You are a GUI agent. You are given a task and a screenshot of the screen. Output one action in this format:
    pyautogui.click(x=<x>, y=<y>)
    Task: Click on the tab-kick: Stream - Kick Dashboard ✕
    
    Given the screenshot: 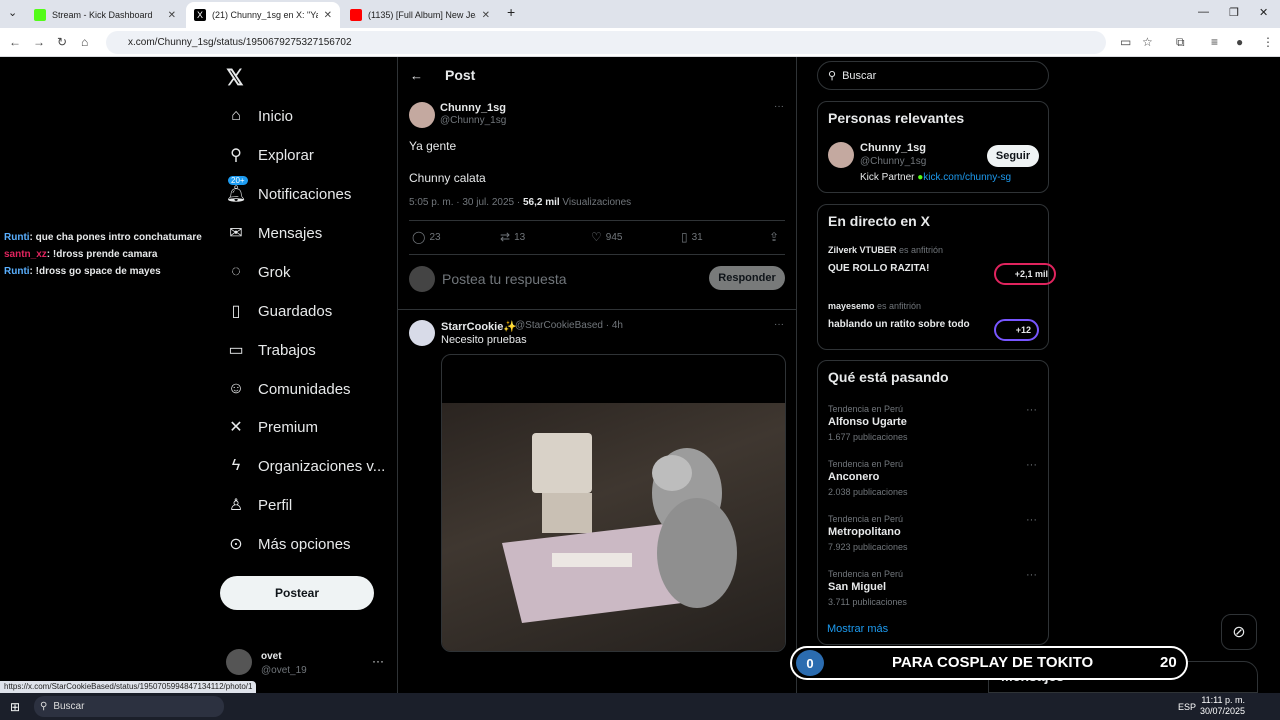 What is the action you would take?
    pyautogui.click(x=105, y=15)
    